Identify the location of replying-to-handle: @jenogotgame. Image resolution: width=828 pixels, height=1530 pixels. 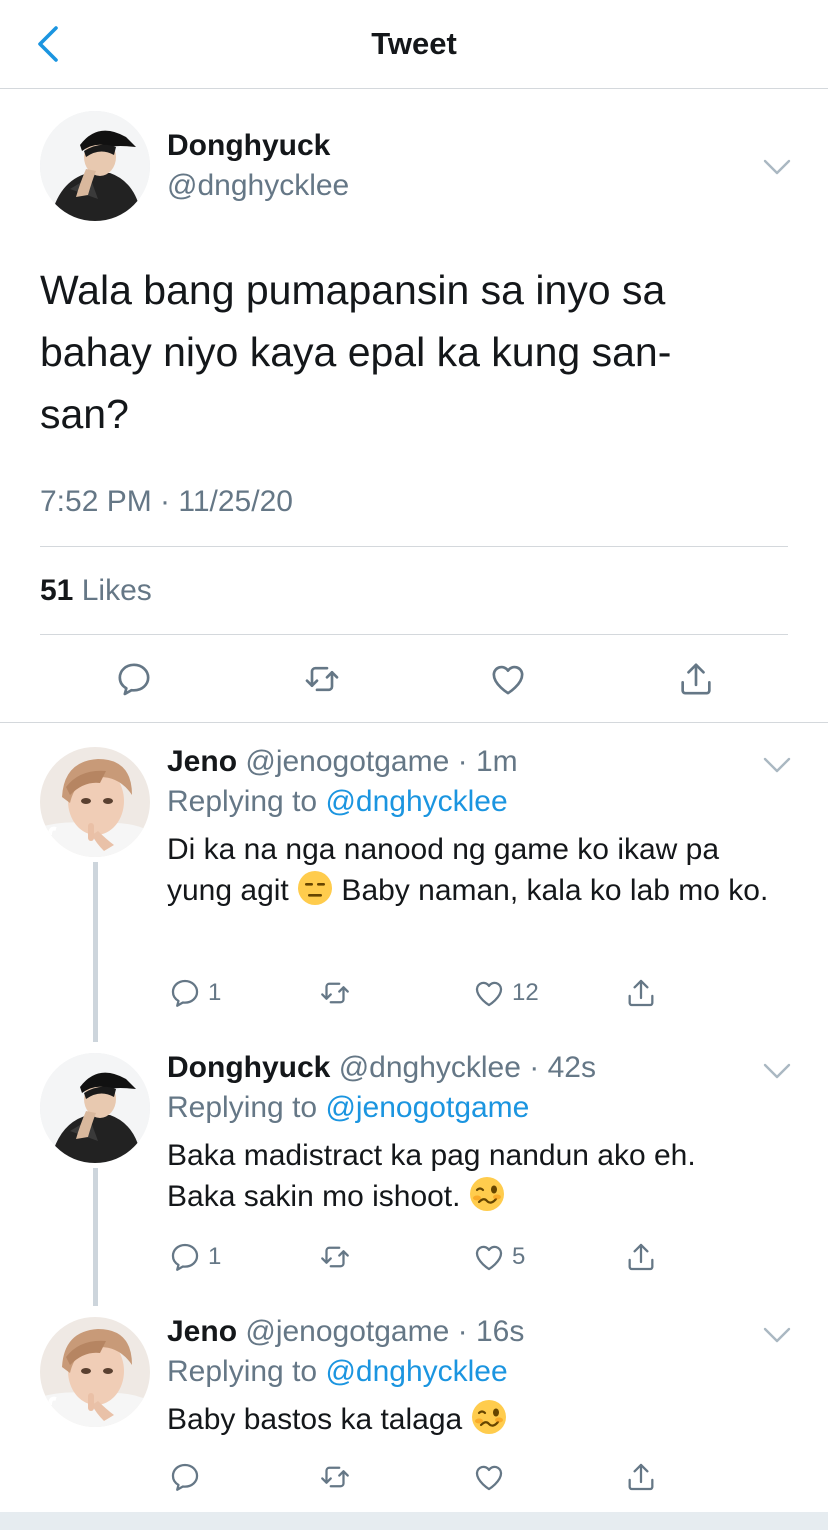
(427, 1107).